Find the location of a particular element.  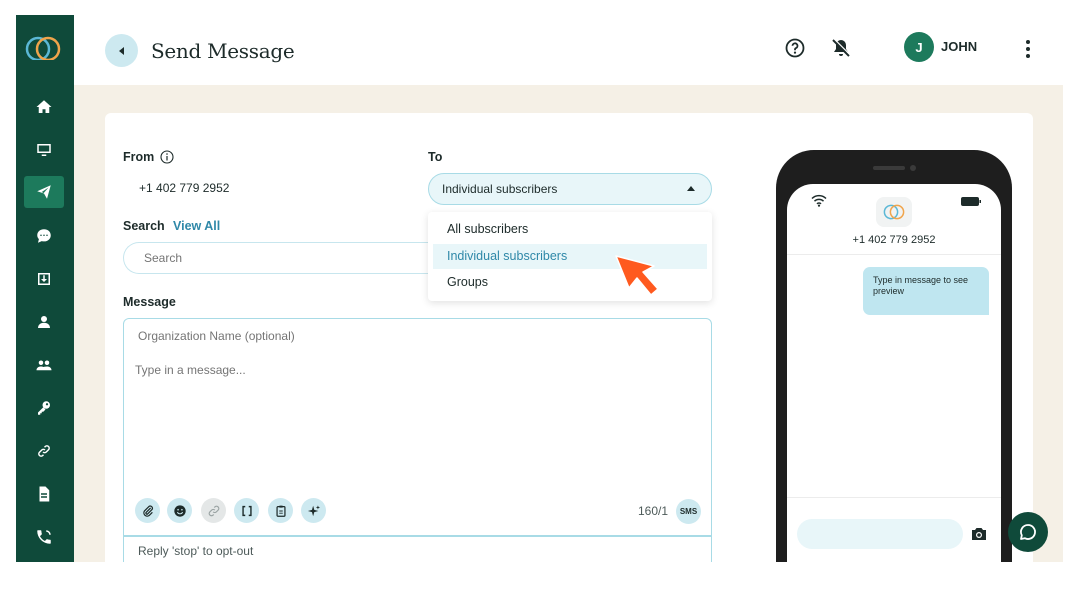

search-input is located at coordinates (283, 258).